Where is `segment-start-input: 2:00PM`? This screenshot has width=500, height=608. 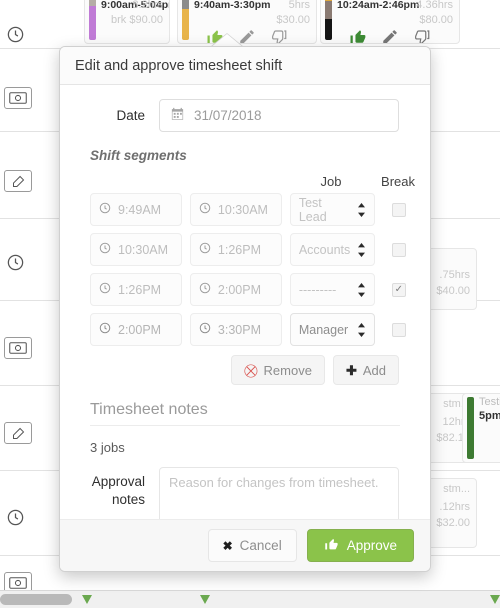 segment-start-input: 2:00PM is located at coordinates (136, 329).